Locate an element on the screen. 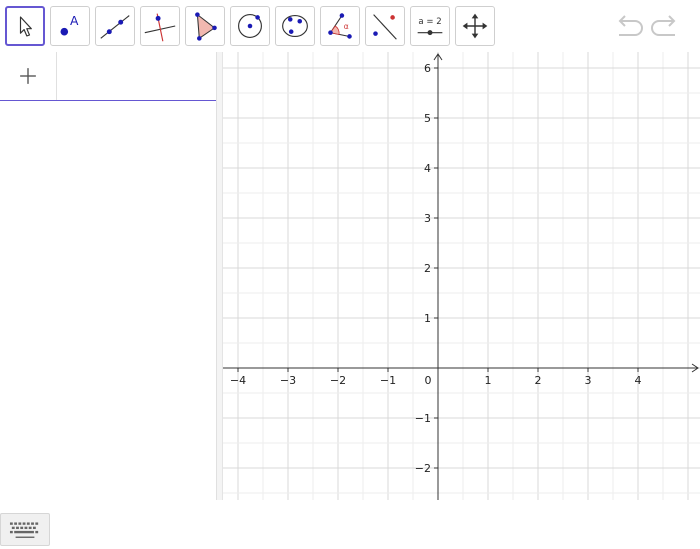  line-through-points-icon is located at coordinates (115, 27).